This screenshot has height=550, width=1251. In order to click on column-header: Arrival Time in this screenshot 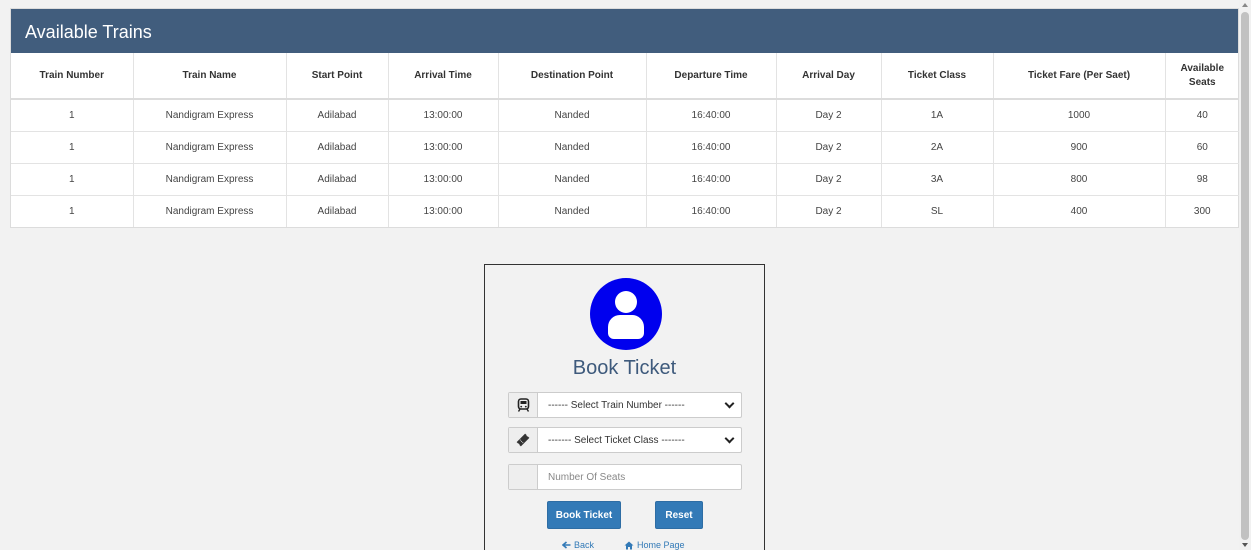, I will do `click(443, 76)`.